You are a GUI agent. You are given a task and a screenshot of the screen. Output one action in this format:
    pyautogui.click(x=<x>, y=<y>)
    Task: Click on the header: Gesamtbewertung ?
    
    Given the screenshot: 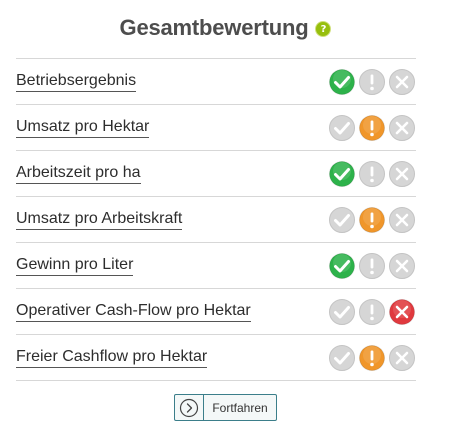 What is the action you would take?
    pyautogui.click(x=225, y=28)
    